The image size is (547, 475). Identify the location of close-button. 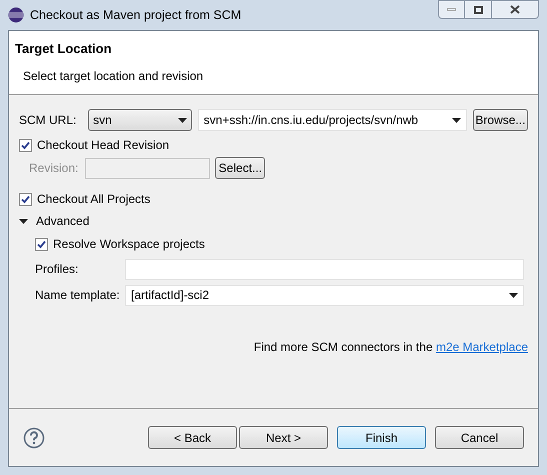
(515, 9).